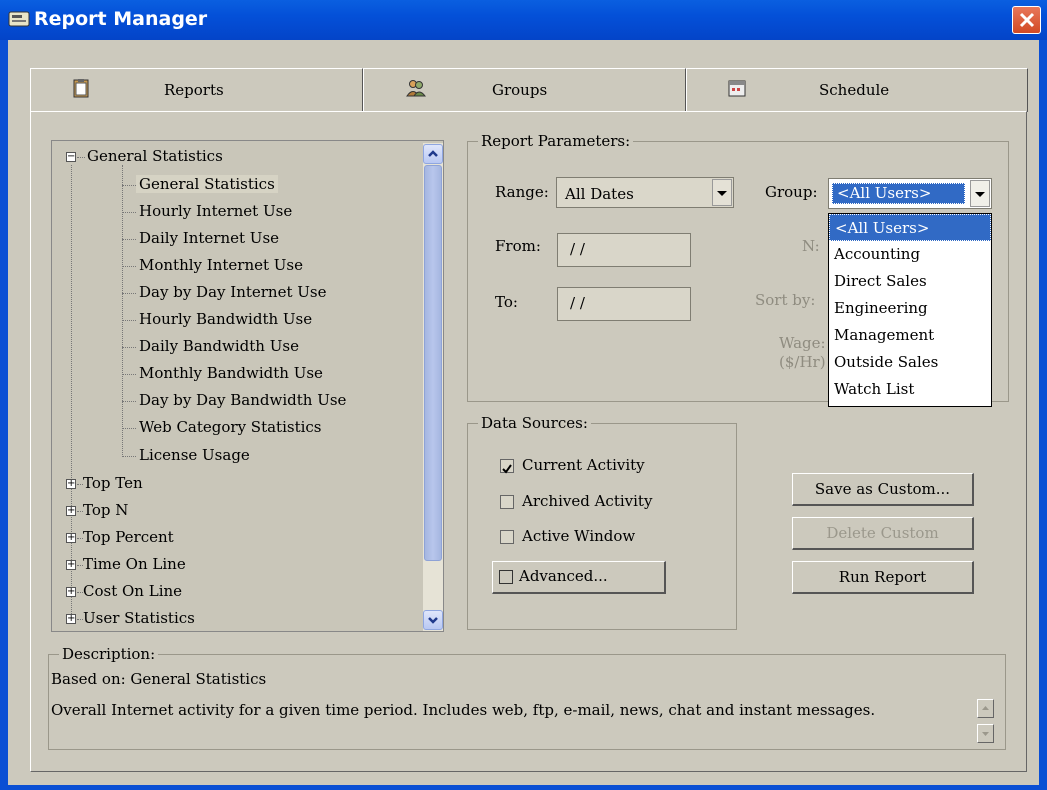  Describe the element at coordinates (910, 254) in the screenshot. I see `group-option: Accounting` at that location.